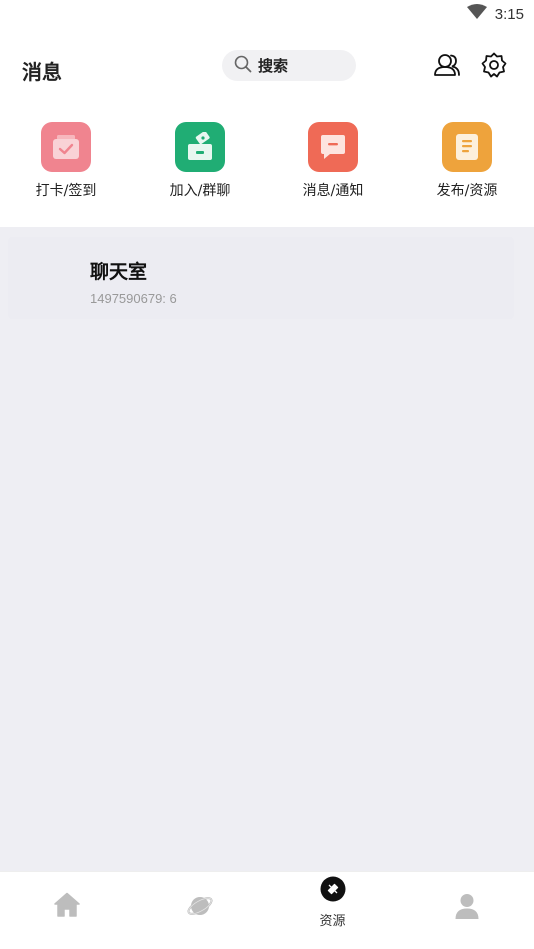  What do you see at coordinates (332, 910) in the screenshot?
I see `nav-resources: 资源` at bounding box center [332, 910].